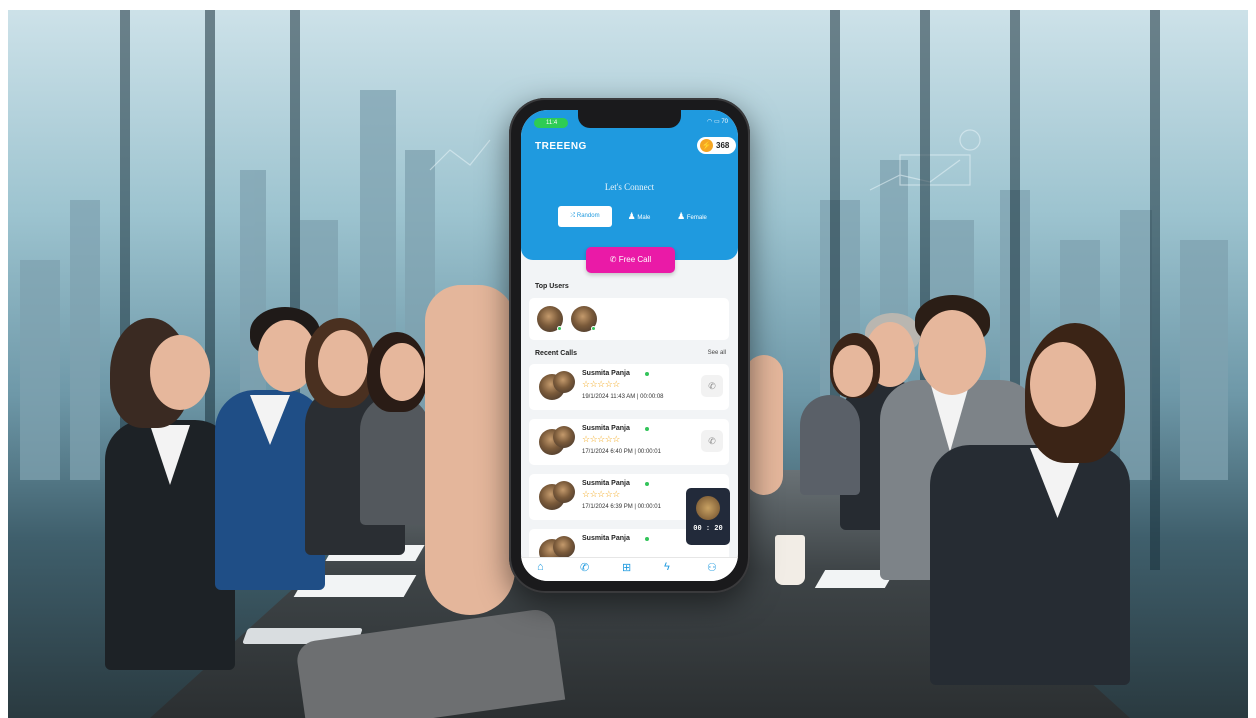 Image resolution: width=1256 pixels, height=718 pixels. I want to click on status-icons: ◠ ▭ 70, so click(717, 121).